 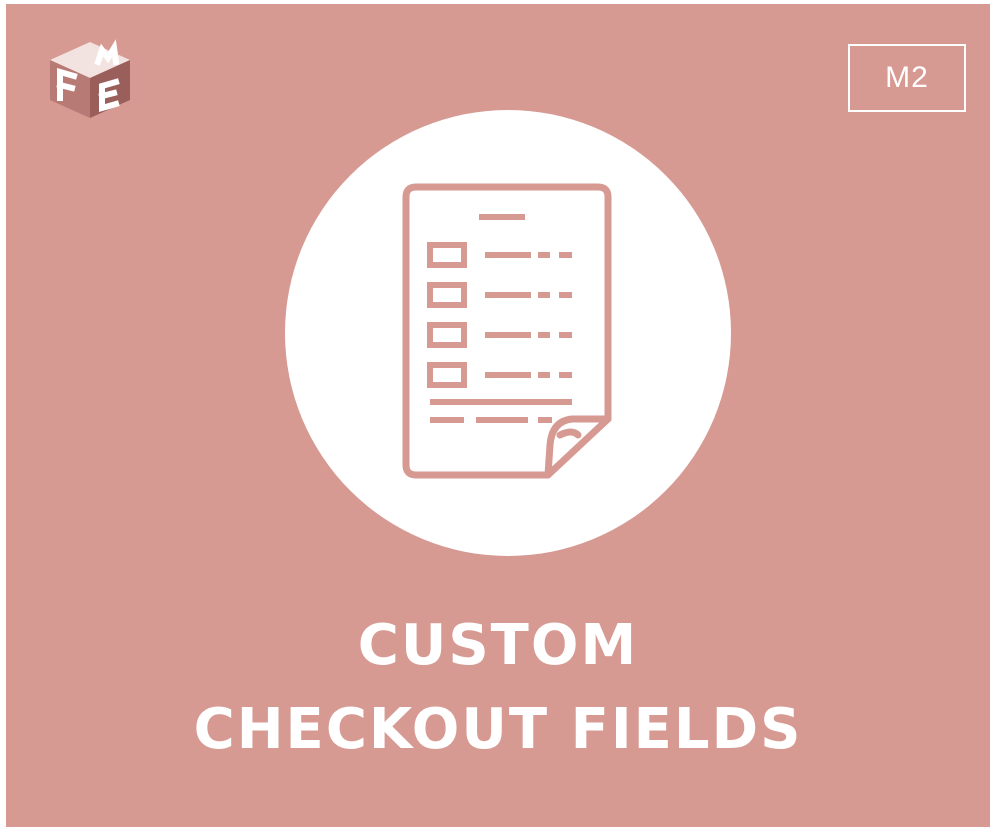 I want to click on magento-2-badge: M2, so click(x=907, y=78).